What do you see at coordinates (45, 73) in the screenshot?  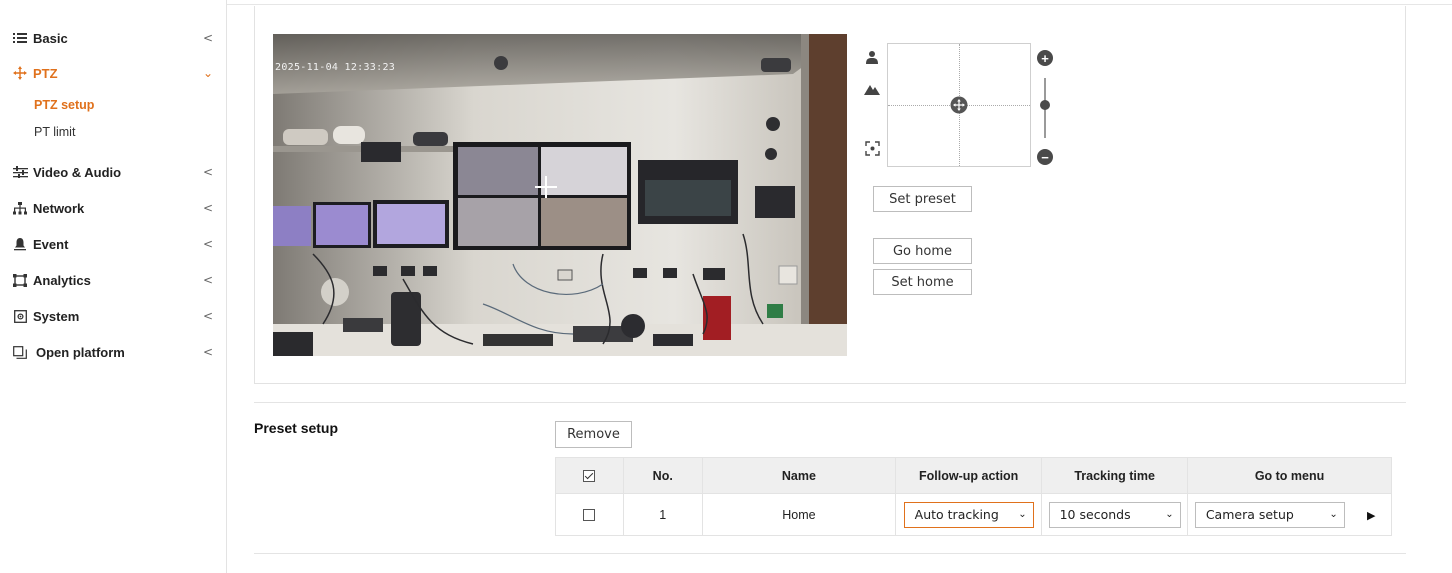 I see `sidebar-item-label: PTZ` at bounding box center [45, 73].